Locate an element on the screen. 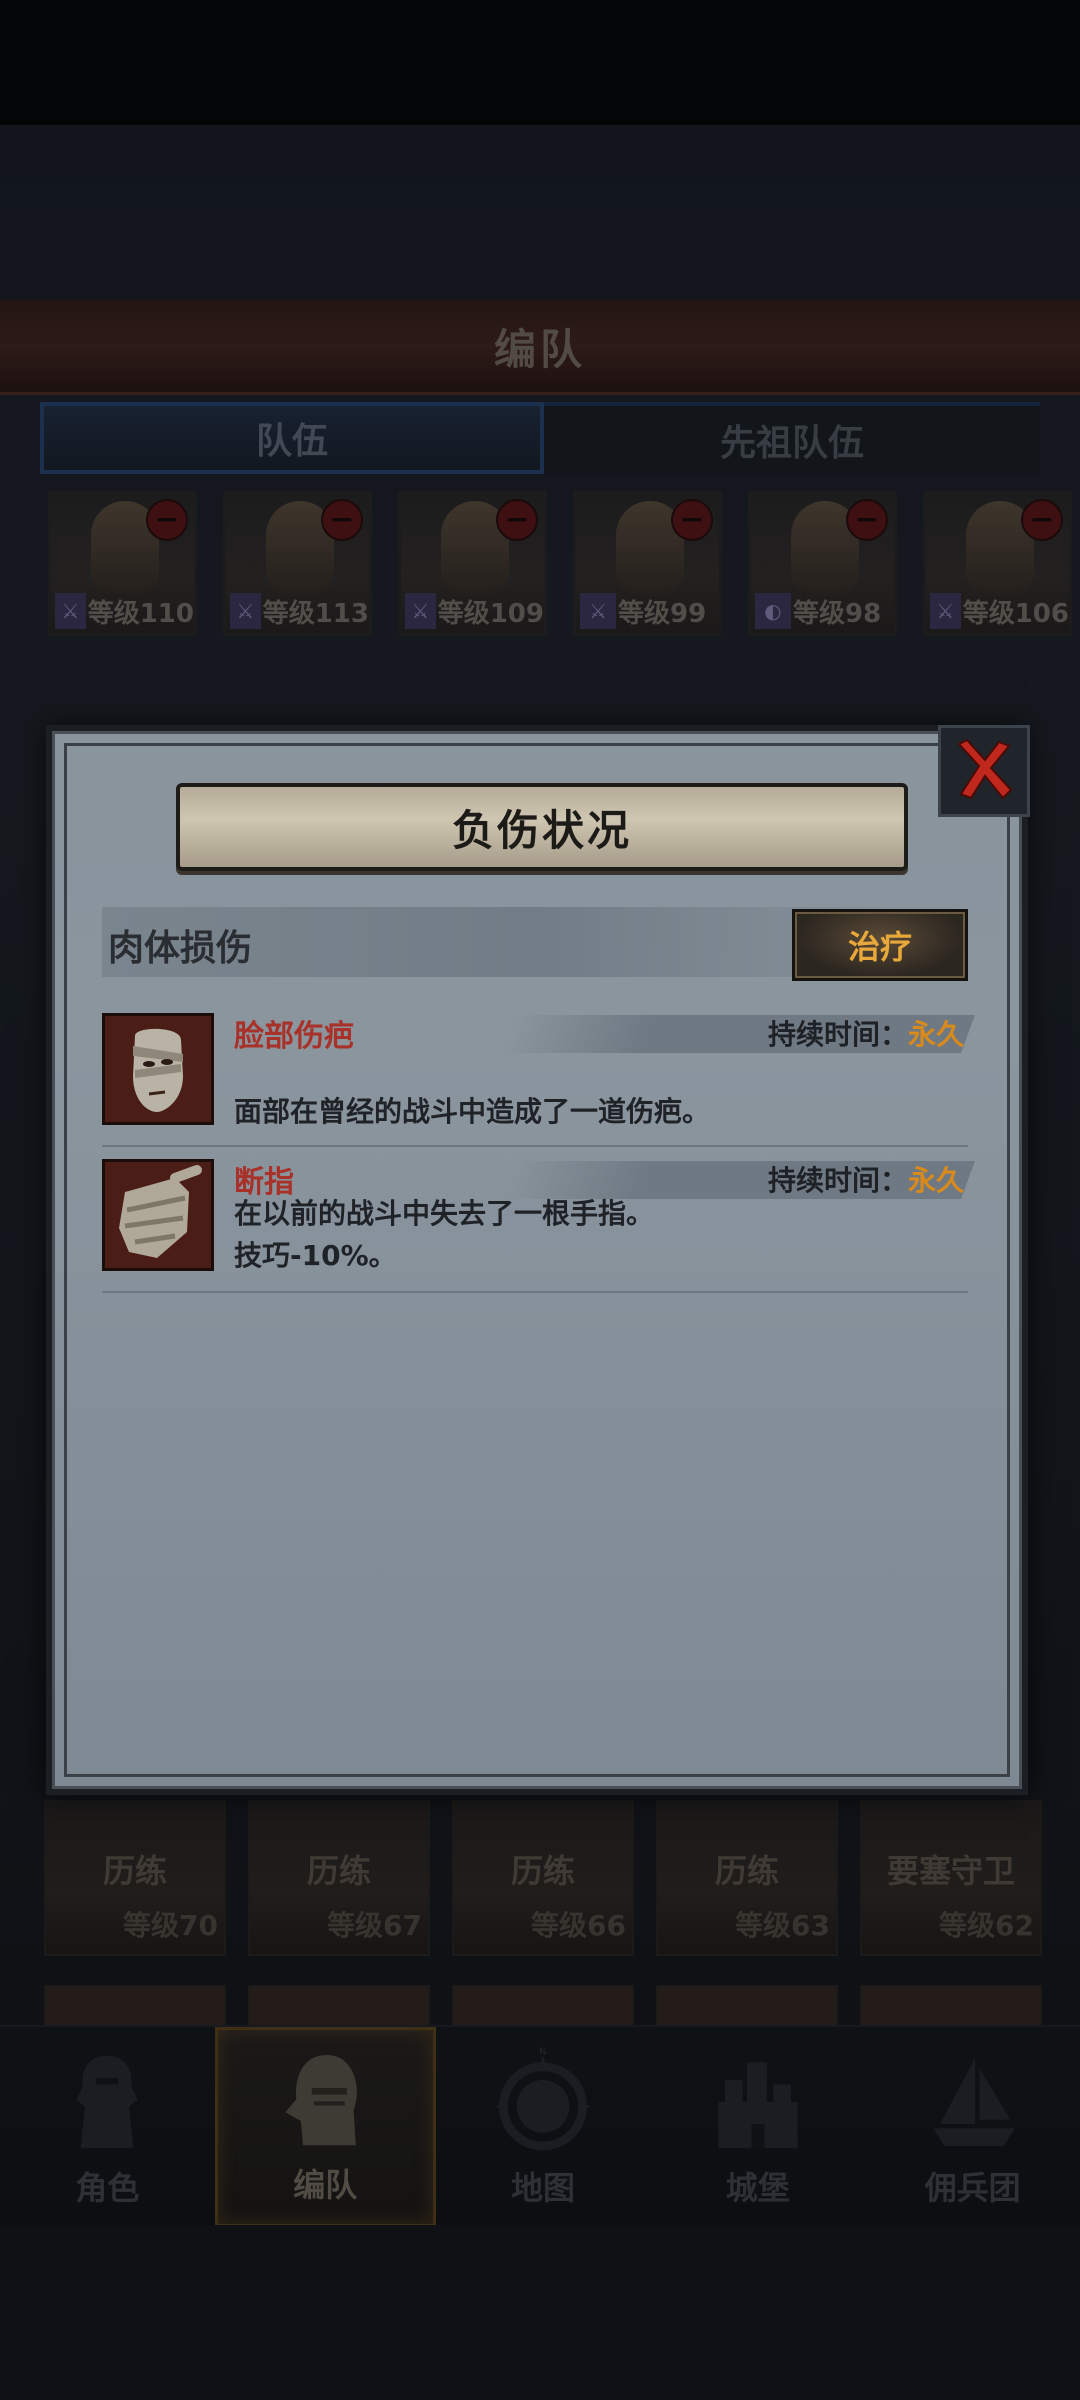  bandaged-face-icon is located at coordinates (158, 1069).